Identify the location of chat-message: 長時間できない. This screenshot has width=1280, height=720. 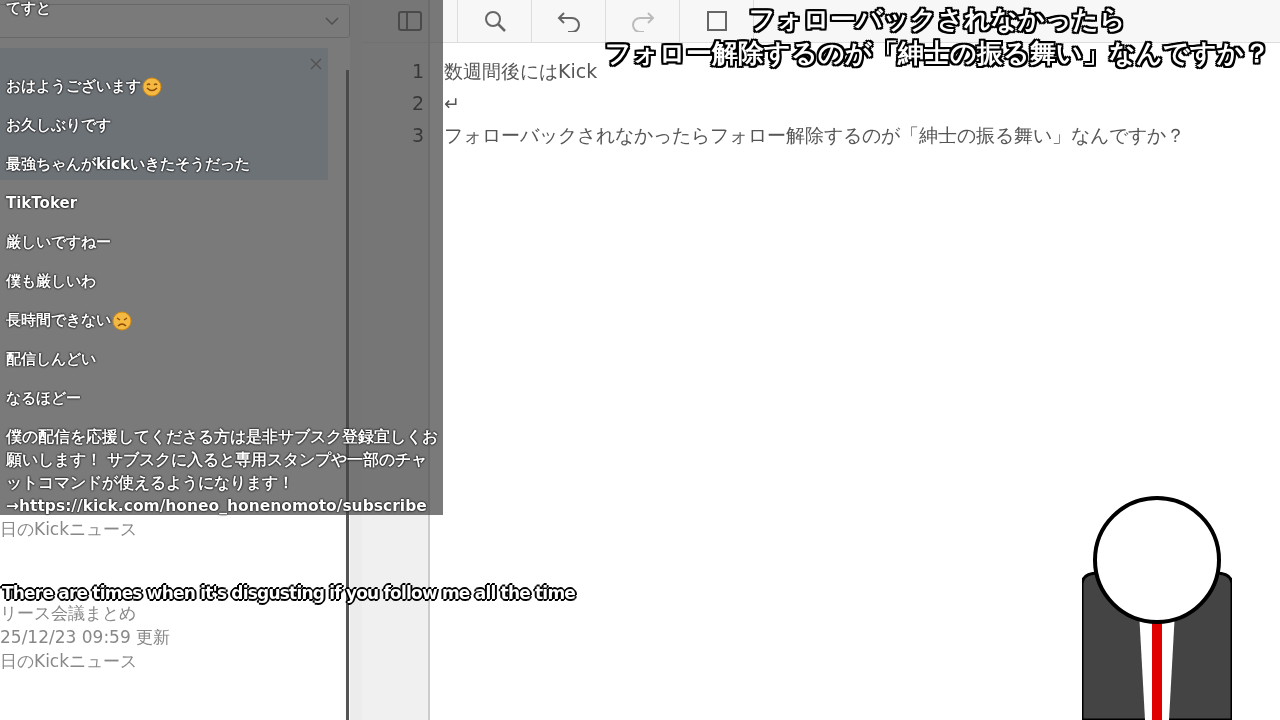
(58, 320).